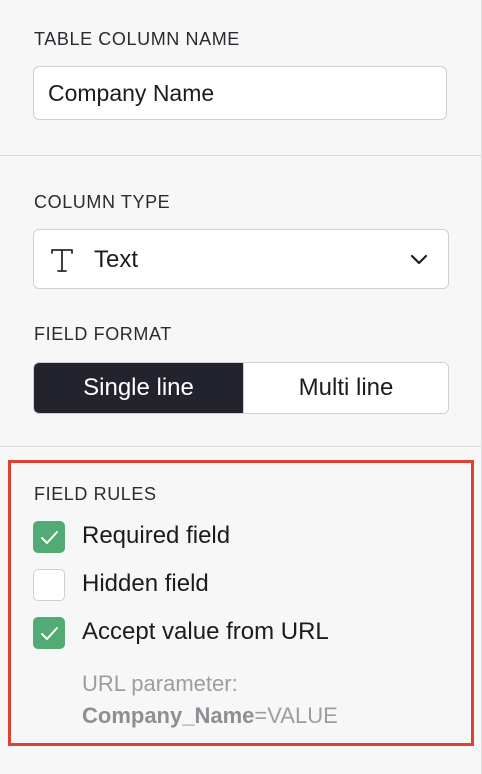 The width and height of the screenshot is (482, 774). Describe the element at coordinates (296, 715) in the screenshot. I see `url-parameter-suffix: =VALUE` at that location.